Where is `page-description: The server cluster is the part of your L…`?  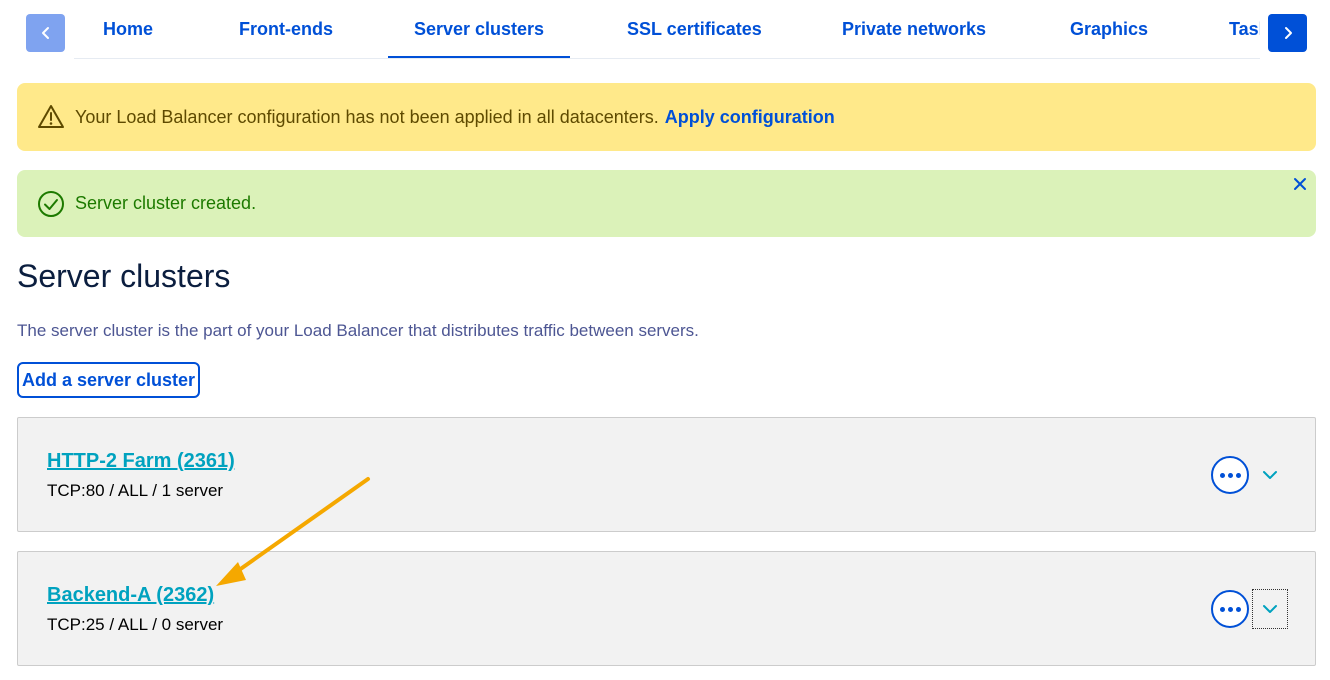
page-description: The server cluster is the part of your L… is located at coordinates (358, 330).